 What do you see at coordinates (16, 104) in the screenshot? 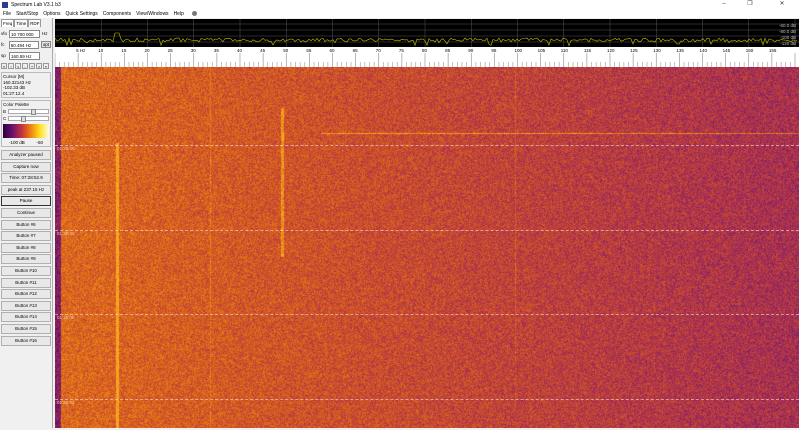
I see `palette-title: Color Palette` at bounding box center [16, 104].